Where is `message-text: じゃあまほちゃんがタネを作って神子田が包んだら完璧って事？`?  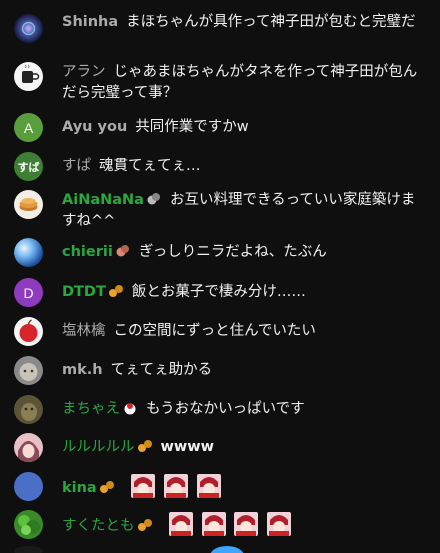
message-text: じゃあまほちゃんがタネを作って神子田が包んだら完璧って事？ is located at coordinates (240, 82).